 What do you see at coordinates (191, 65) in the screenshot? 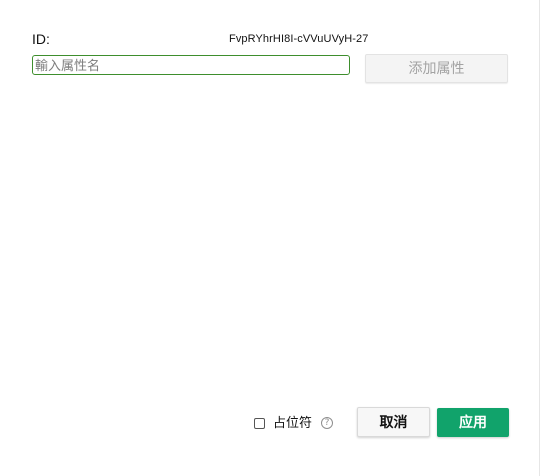
I see `attribute-name-input` at bounding box center [191, 65].